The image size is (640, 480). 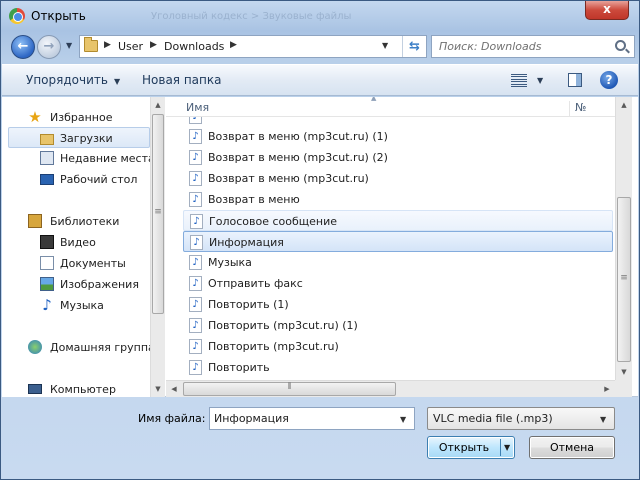 I want to click on breadcrumb-downloads: Downloads, so click(x=194, y=46).